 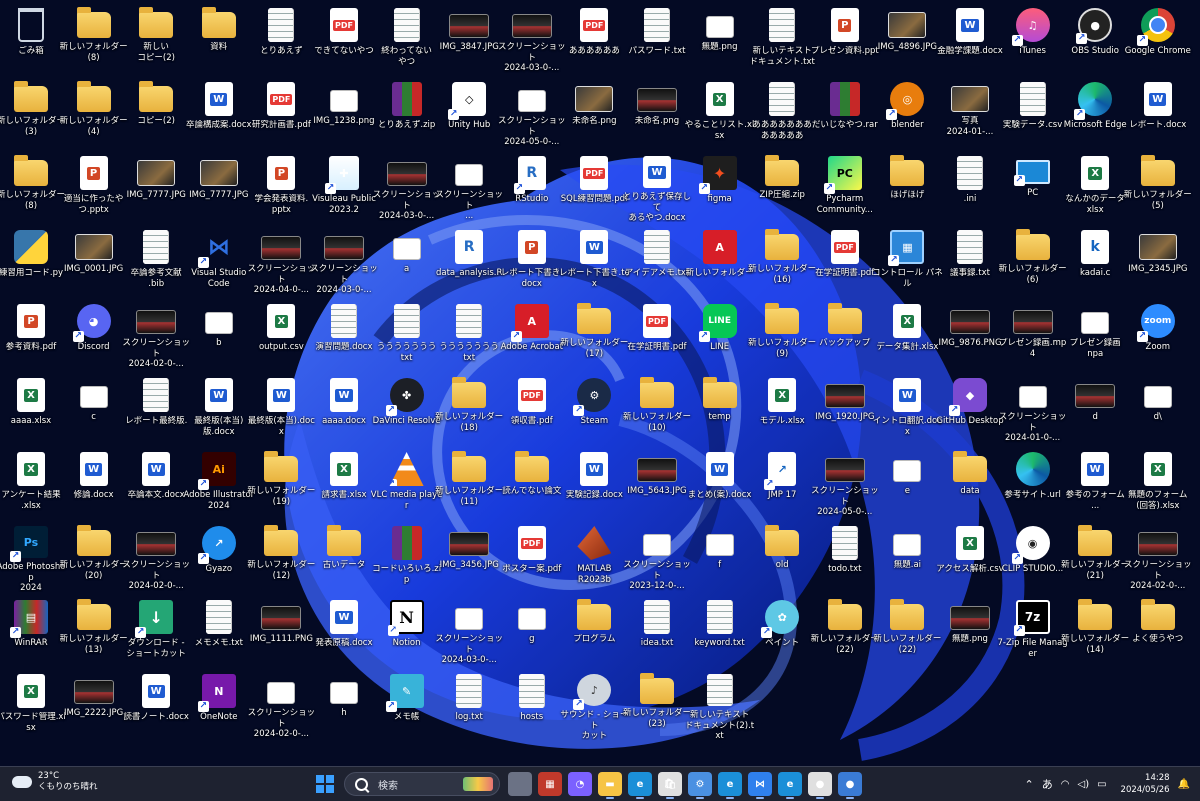 I want to click on desktop-icon: 新しいフォルダー (17), so click(x=594, y=334).